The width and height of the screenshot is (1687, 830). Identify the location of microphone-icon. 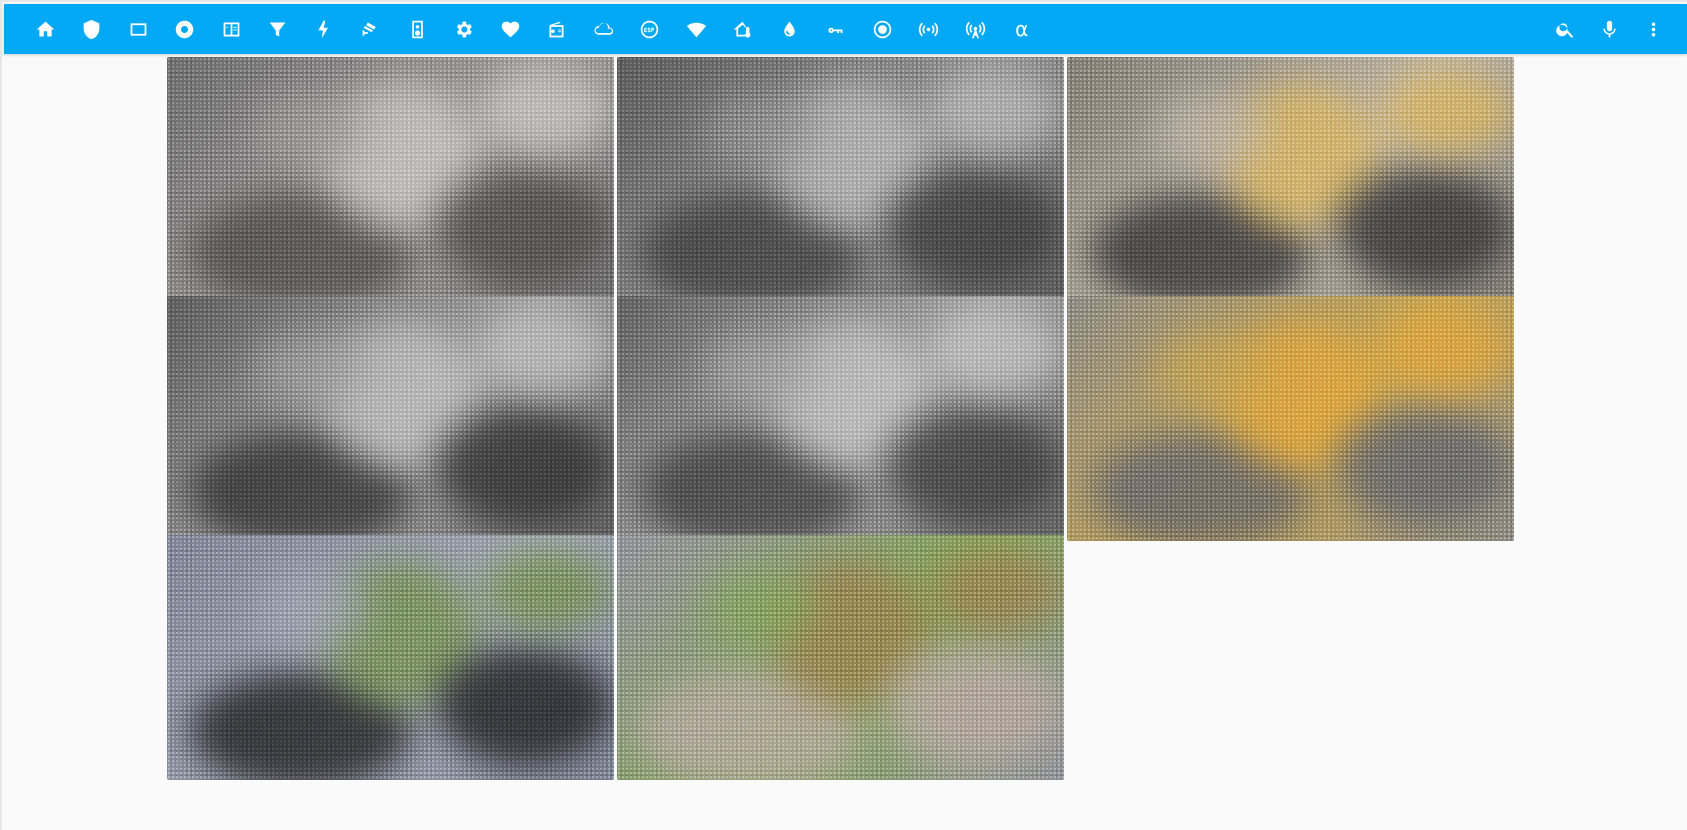
(1609, 29).